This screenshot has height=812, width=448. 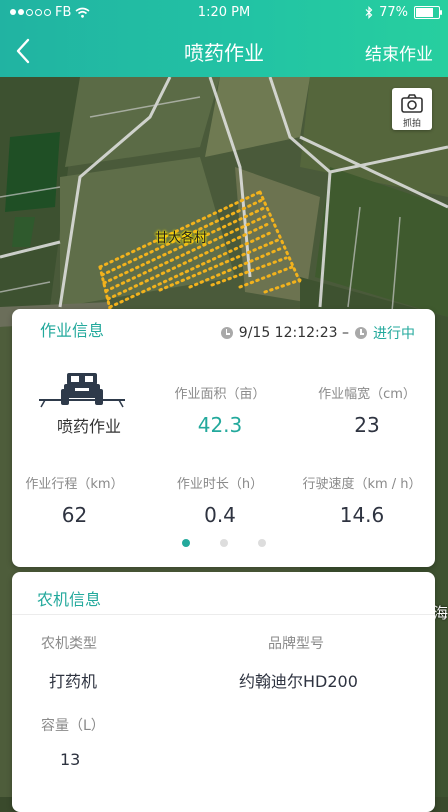 I want to click on stat-label: 作业幅宽（cm）, so click(x=367, y=394).